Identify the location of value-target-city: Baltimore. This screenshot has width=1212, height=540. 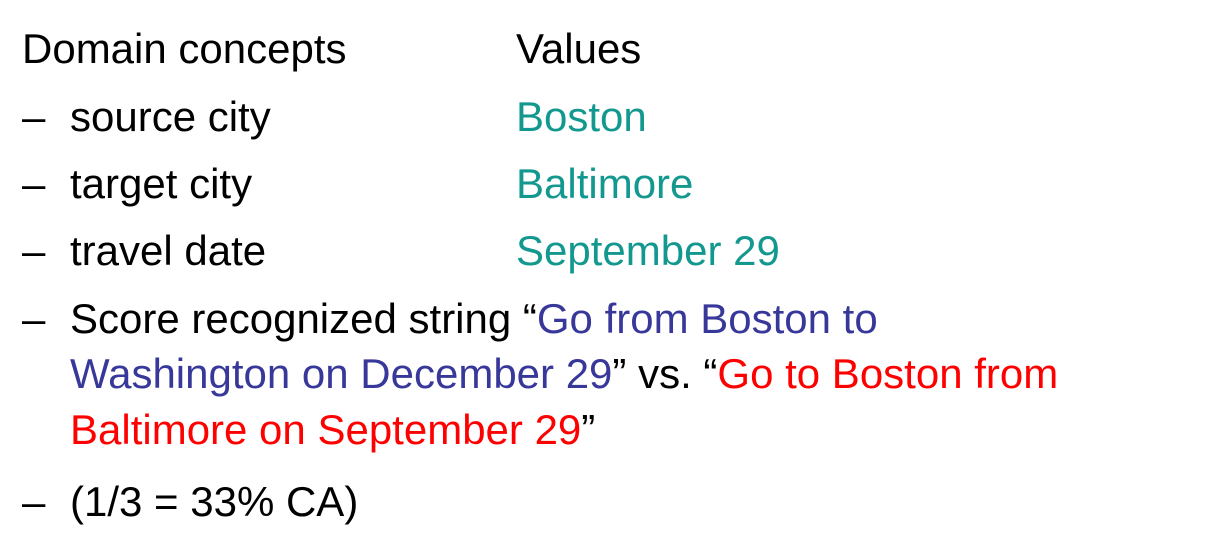
(605, 183).